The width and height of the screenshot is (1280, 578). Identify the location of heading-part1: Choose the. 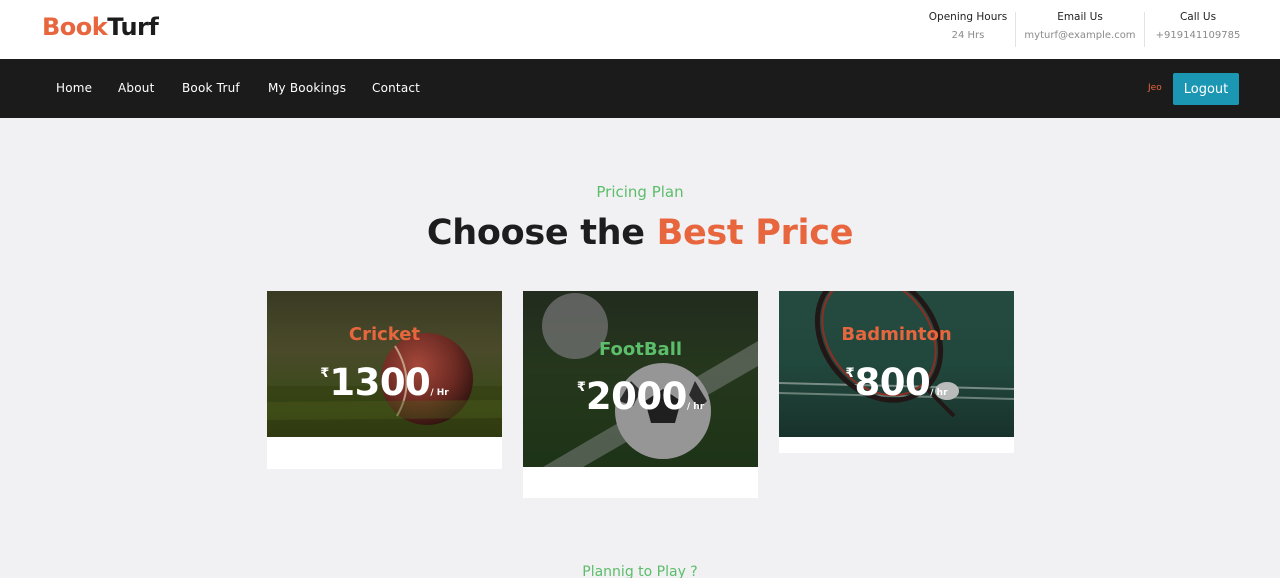
(541, 233).